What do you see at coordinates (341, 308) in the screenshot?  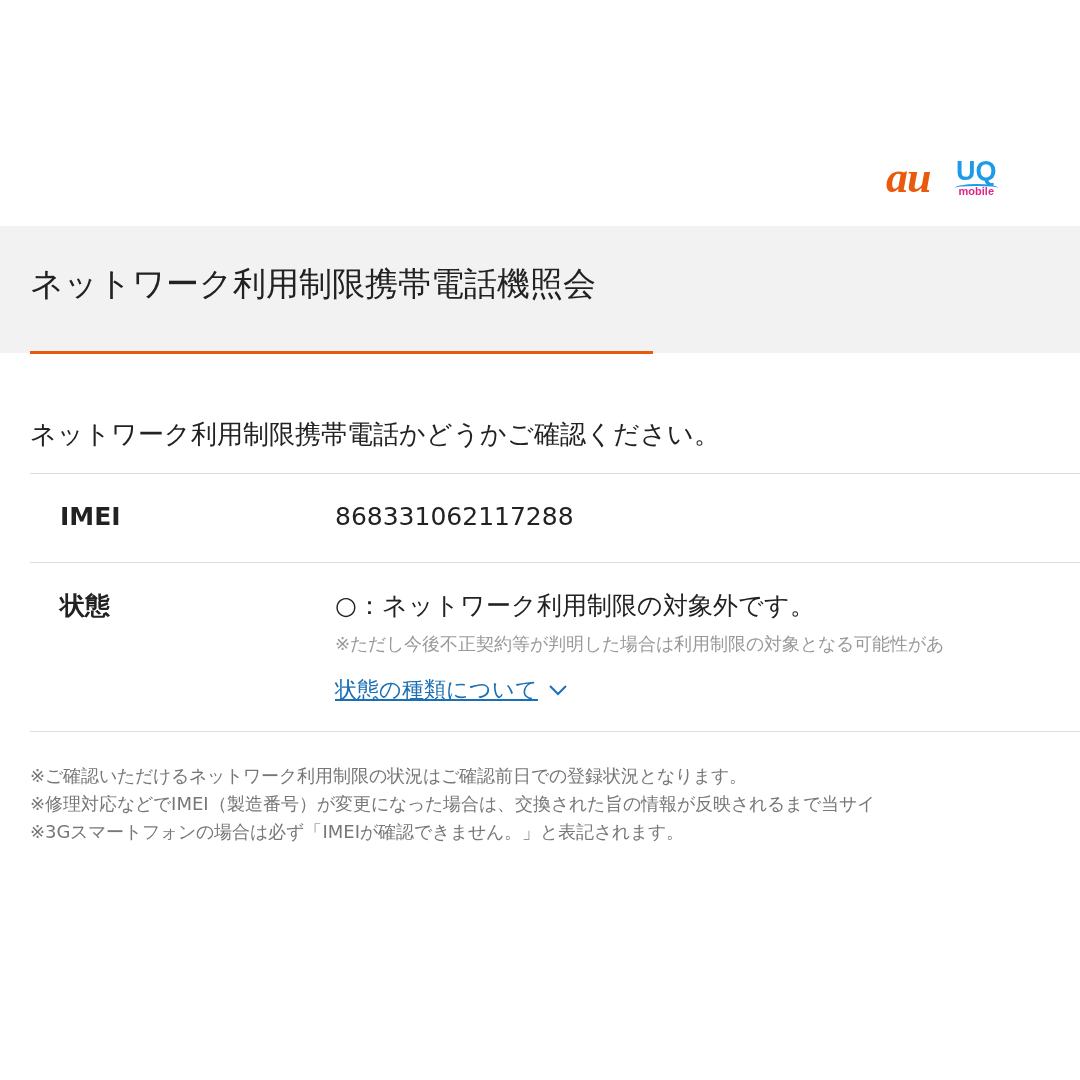 I see `page-title: ネットワーク利用制限携帯電話機照会` at bounding box center [341, 308].